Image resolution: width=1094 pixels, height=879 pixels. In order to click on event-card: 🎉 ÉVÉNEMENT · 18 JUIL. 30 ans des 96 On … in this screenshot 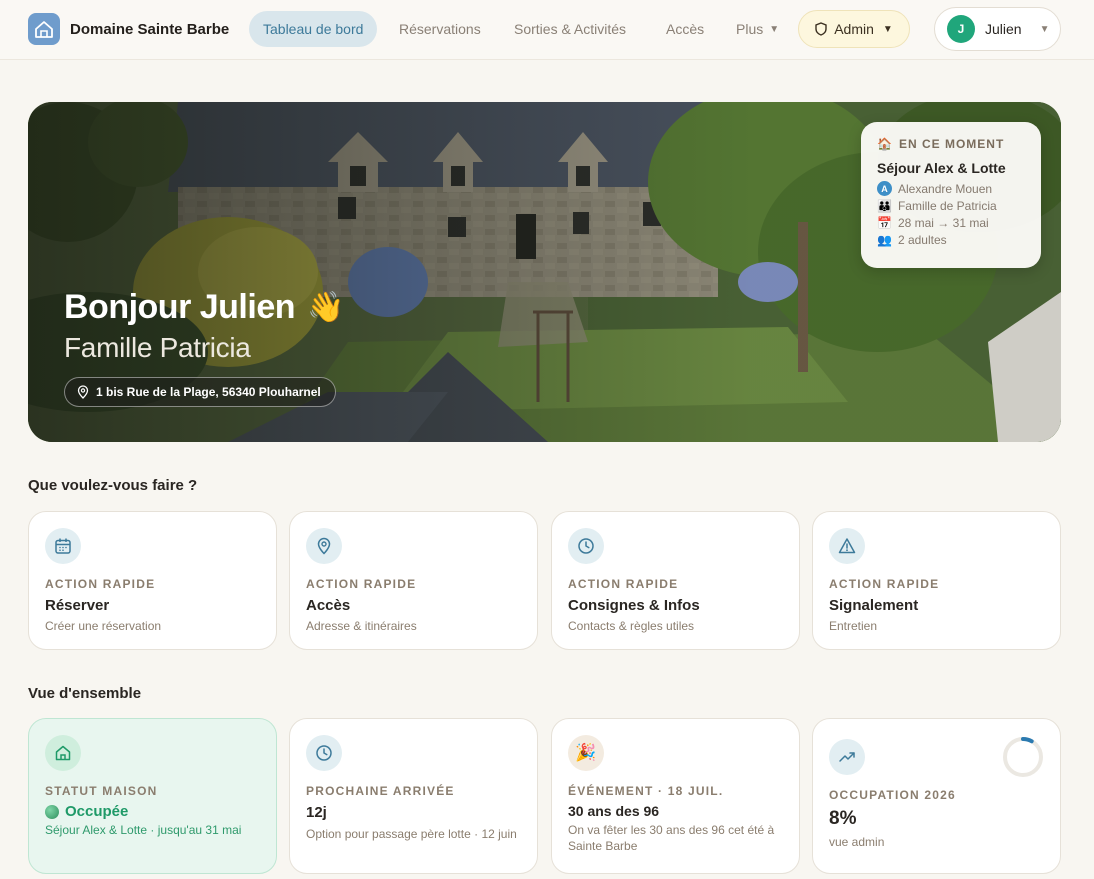, I will do `click(675, 796)`.